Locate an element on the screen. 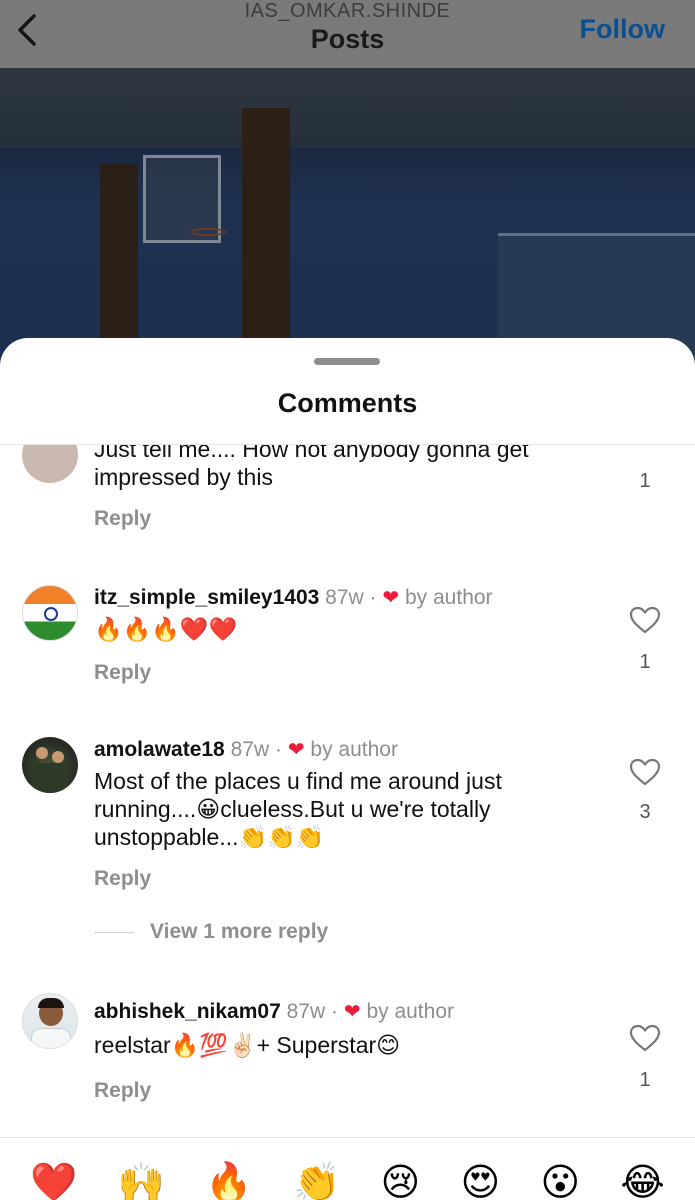 The image size is (695, 1200). comment-meta: amolawate18 87w · ❤ by author is located at coordinates (246, 750).